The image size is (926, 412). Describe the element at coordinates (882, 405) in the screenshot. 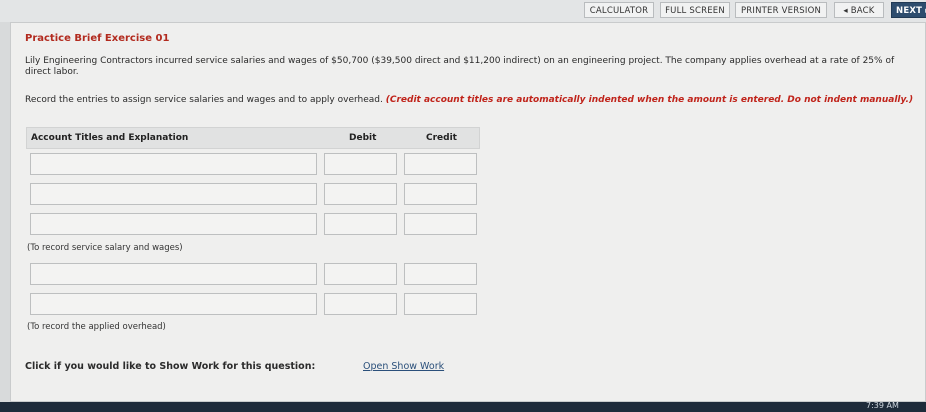

I see `taskbar-clock: 7:39 AM` at that location.